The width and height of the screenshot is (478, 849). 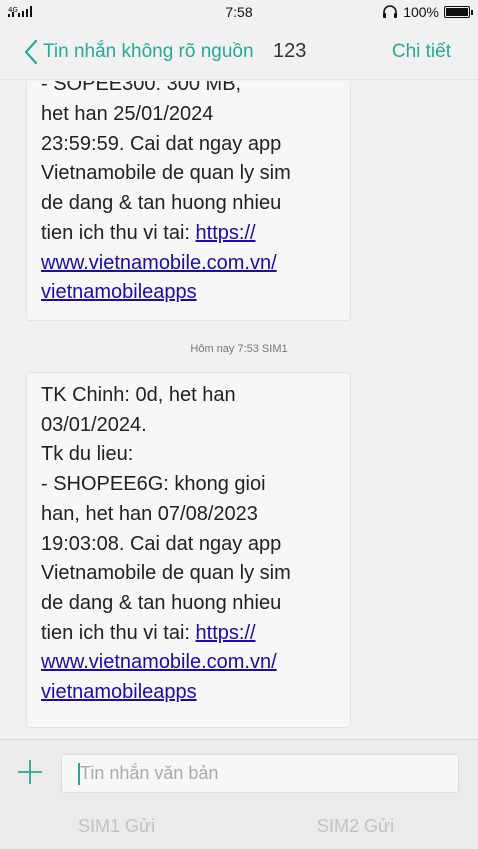 I want to click on battery-percent: 100%, so click(x=421, y=12).